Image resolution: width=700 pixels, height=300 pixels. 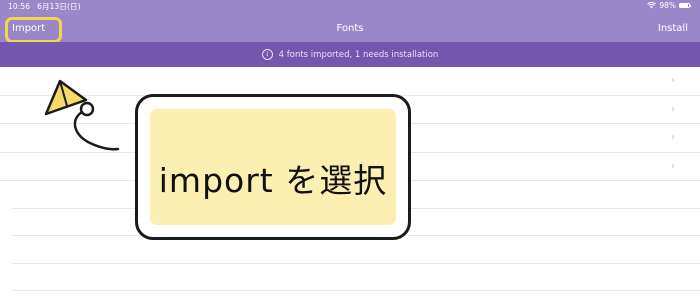 What do you see at coordinates (350, 5) in the screenshot?
I see `status-bar: 10:56 6月13日(日) 98%` at bounding box center [350, 5].